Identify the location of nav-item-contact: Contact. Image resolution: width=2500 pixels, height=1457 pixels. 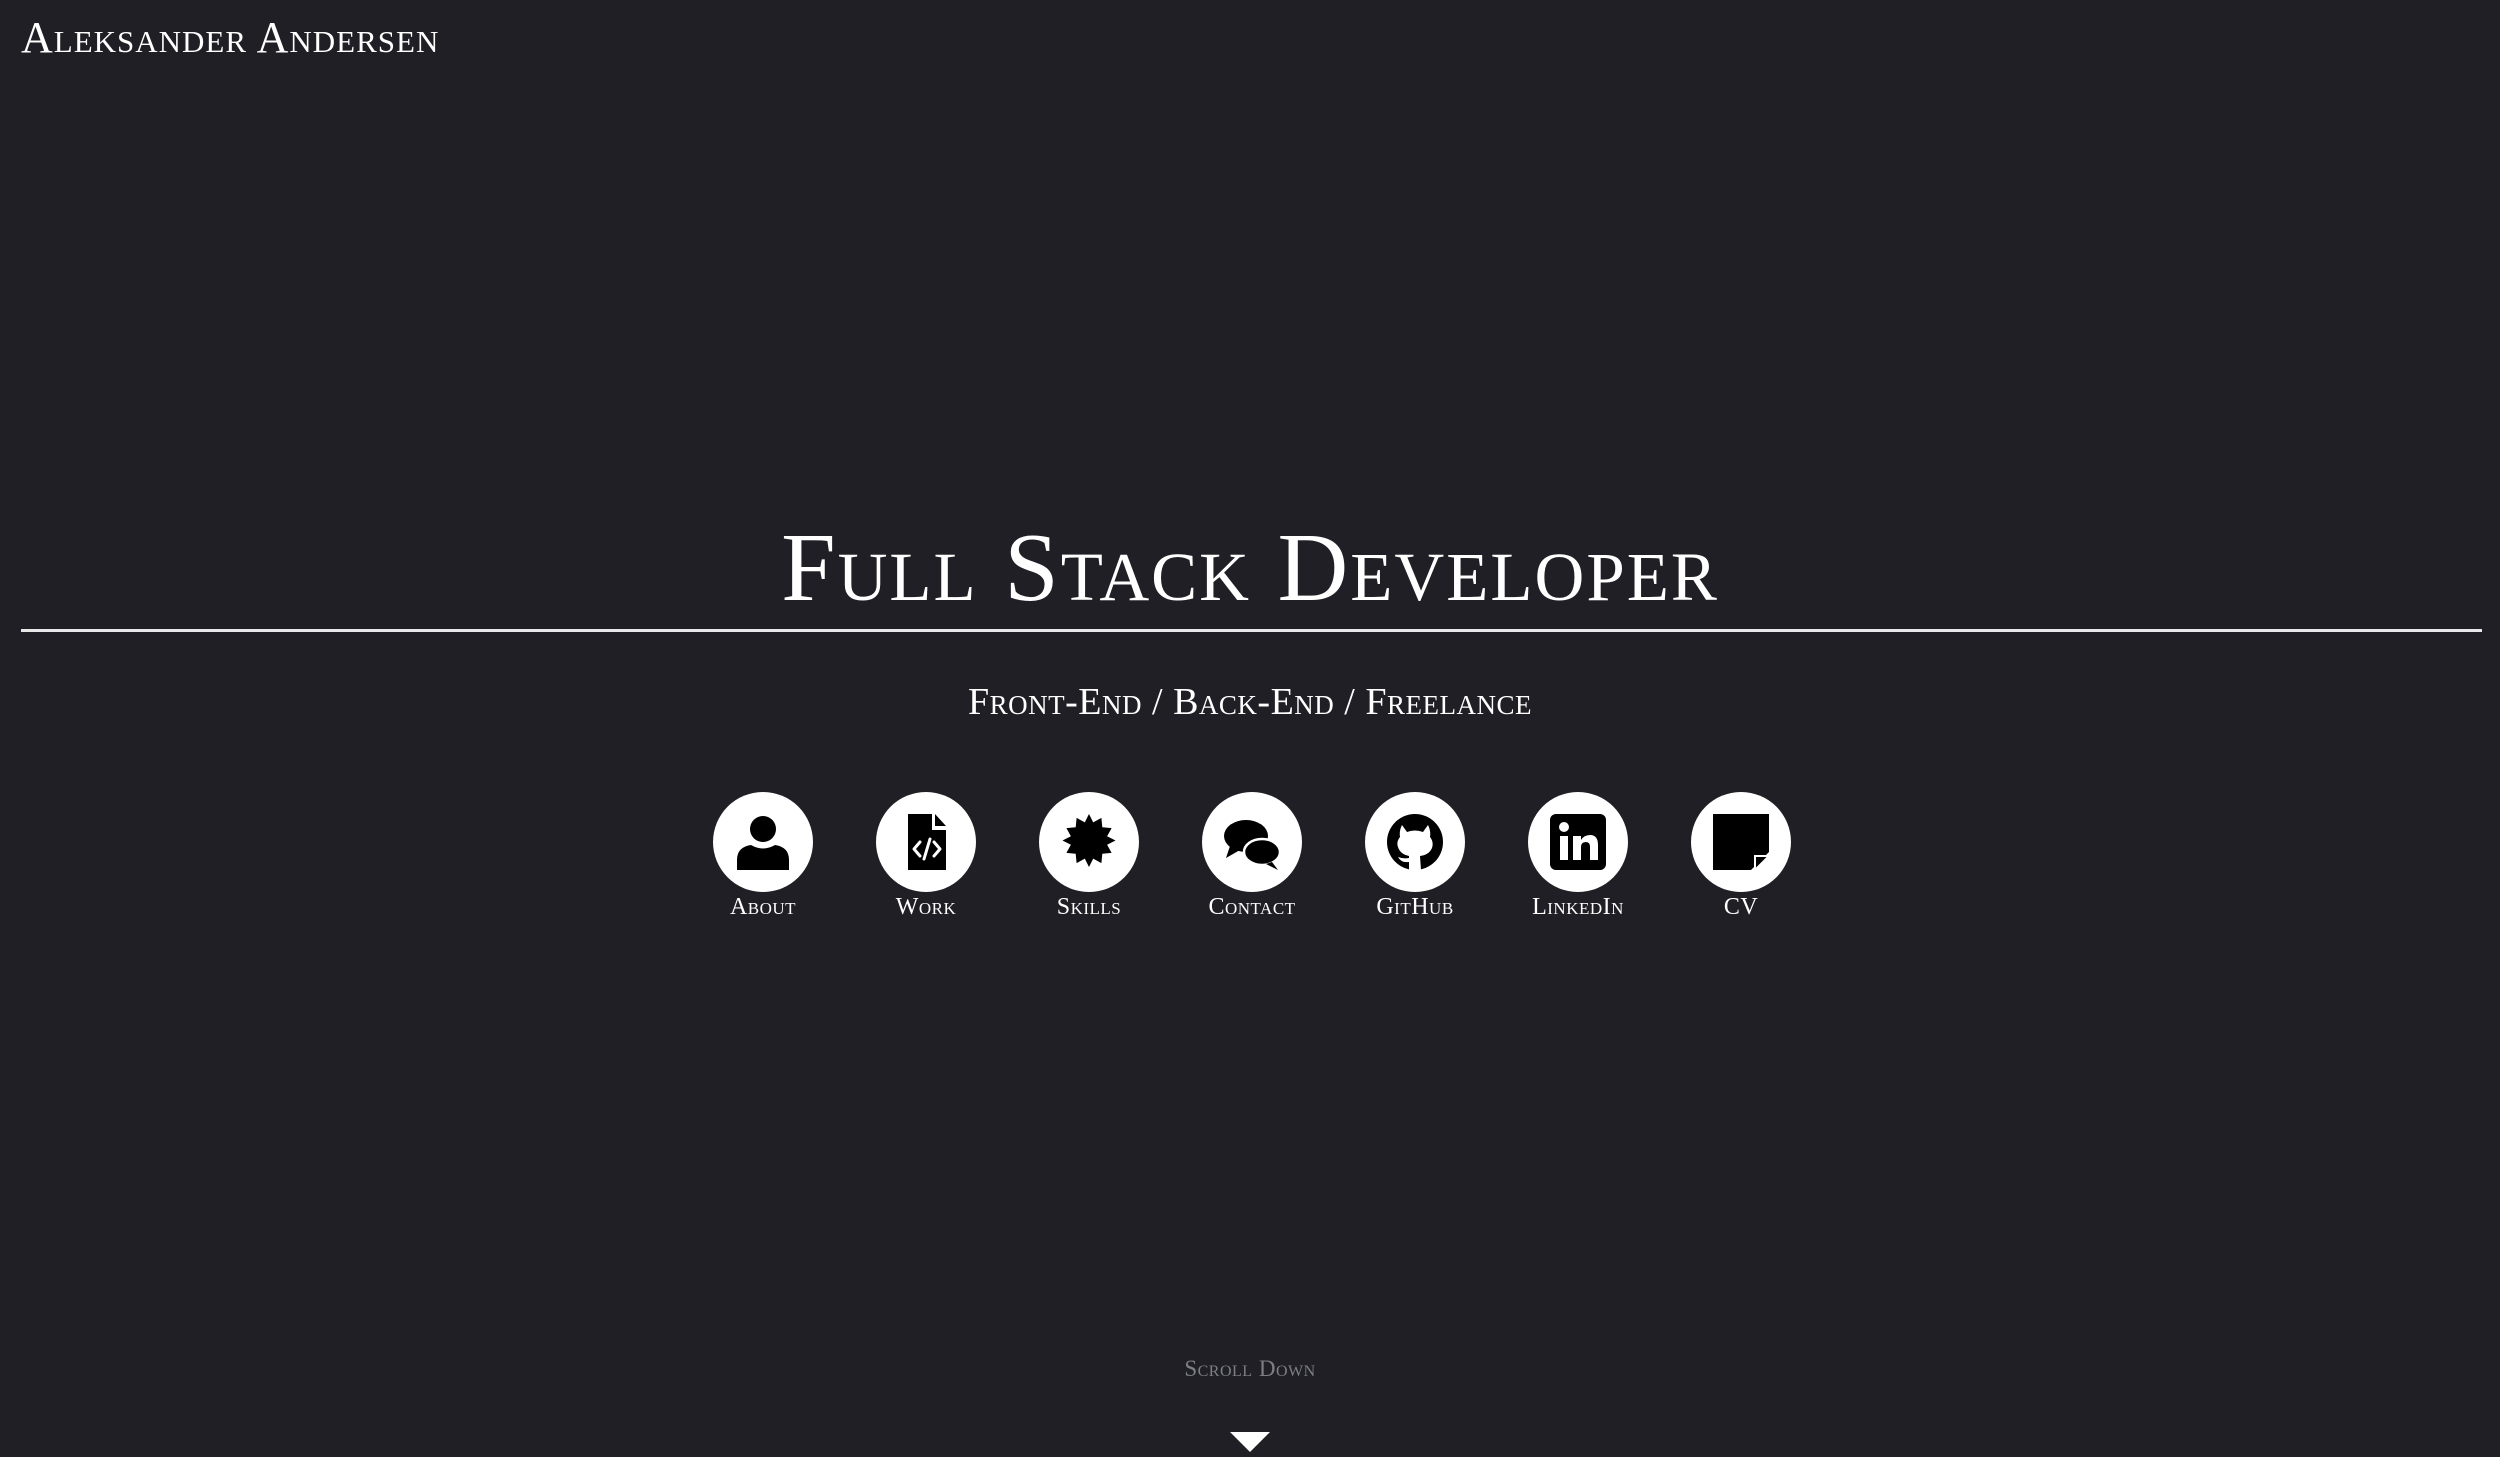
(1252, 856).